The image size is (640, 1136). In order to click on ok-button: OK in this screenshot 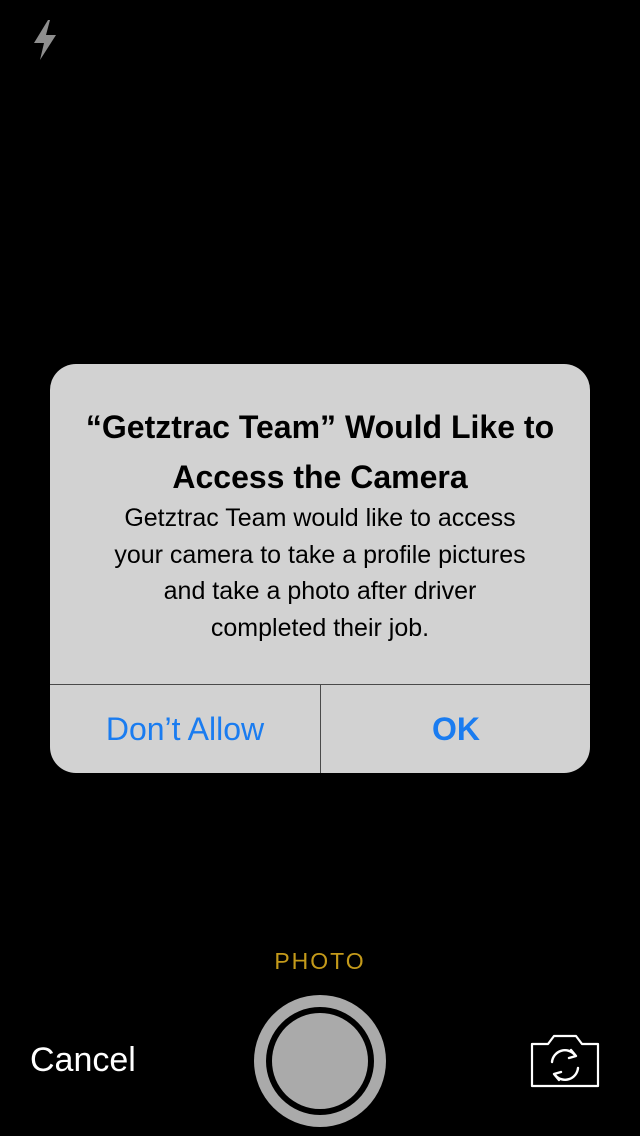, I will do `click(455, 729)`.